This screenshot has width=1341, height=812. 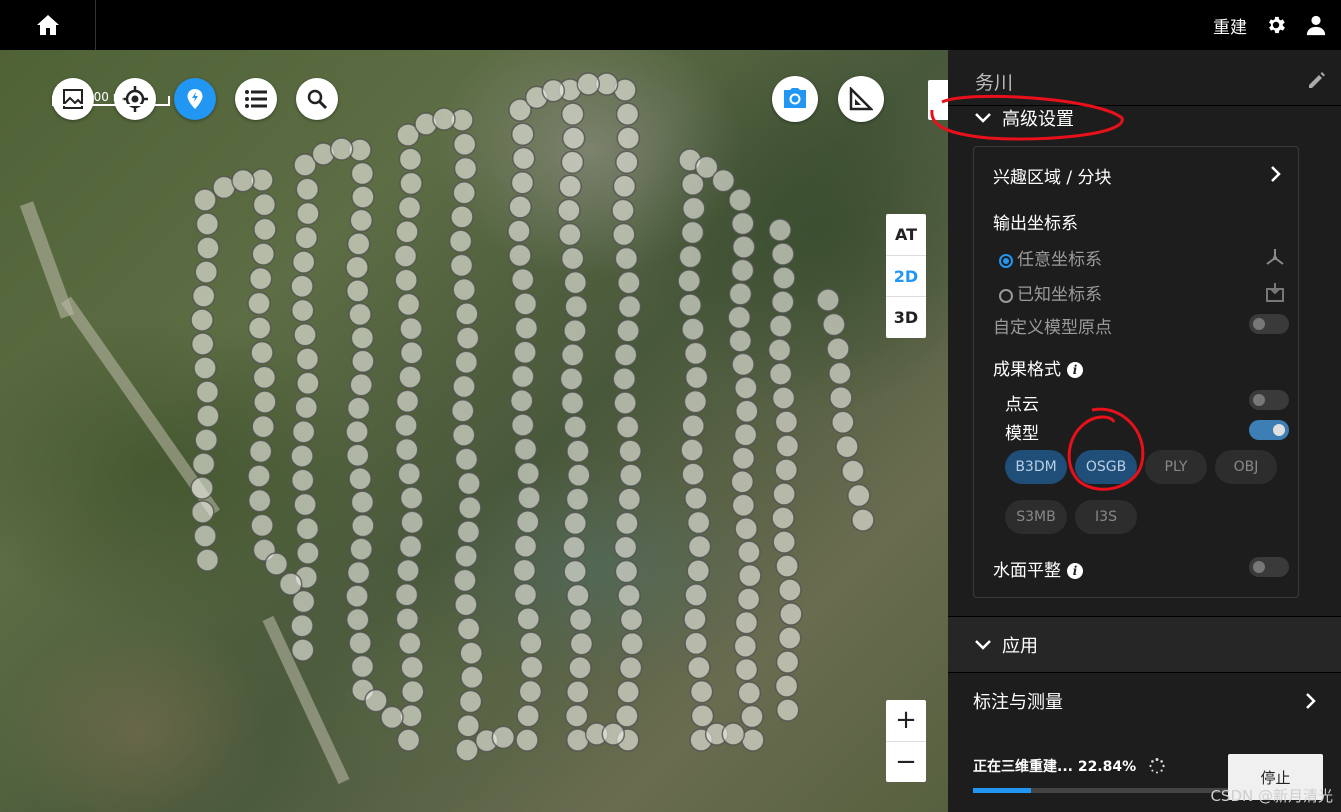 What do you see at coordinates (1176, 467) in the screenshot?
I see `format-chip-ply: PLY` at bounding box center [1176, 467].